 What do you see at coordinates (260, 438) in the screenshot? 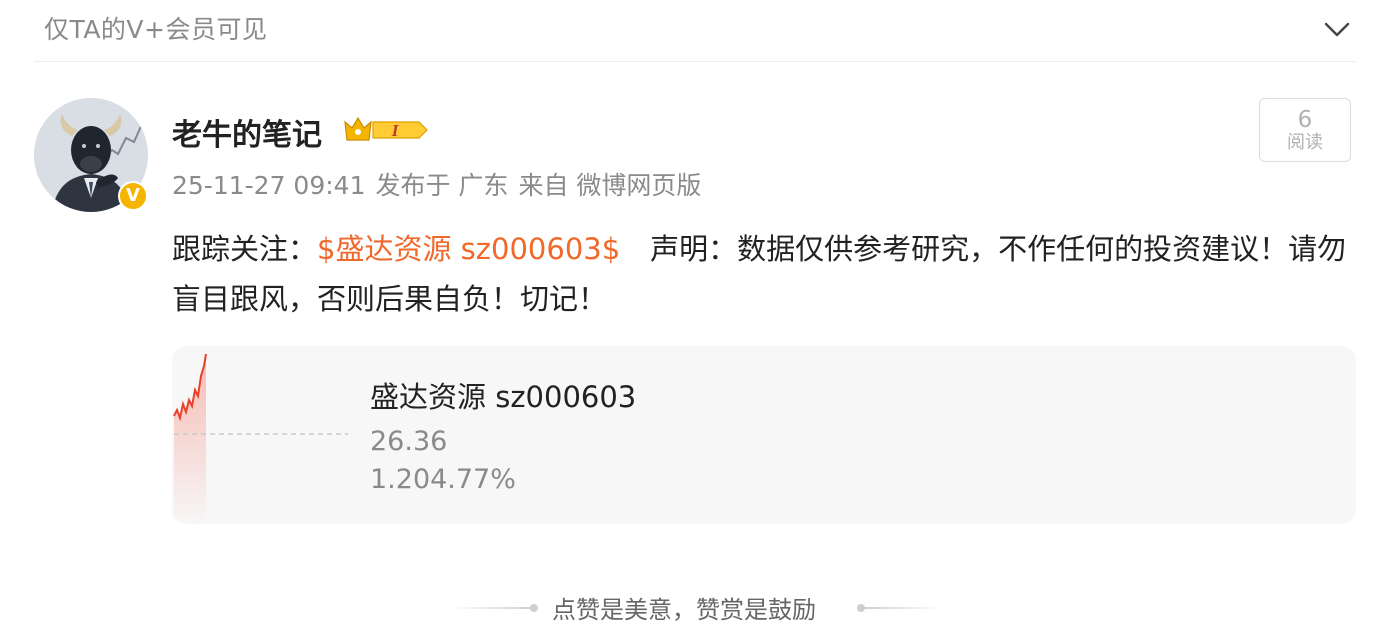
I see `stock-sparkline` at bounding box center [260, 438].